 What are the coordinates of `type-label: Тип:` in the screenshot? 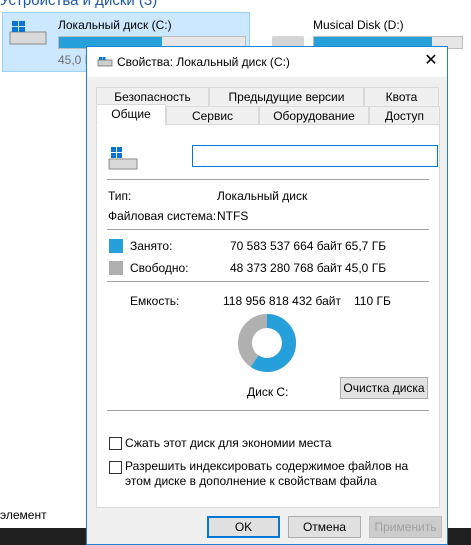 It's located at (120, 196).